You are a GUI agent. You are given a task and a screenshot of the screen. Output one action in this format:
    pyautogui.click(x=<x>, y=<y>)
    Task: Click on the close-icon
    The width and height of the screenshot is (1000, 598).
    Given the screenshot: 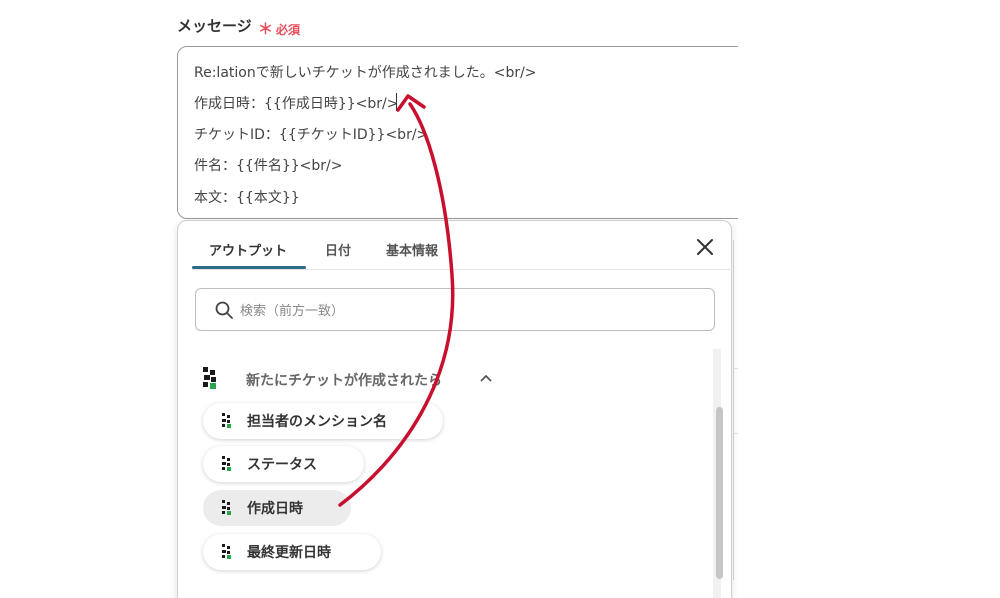 What is the action you would take?
    pyautogui.click(x=705, y=247)
    